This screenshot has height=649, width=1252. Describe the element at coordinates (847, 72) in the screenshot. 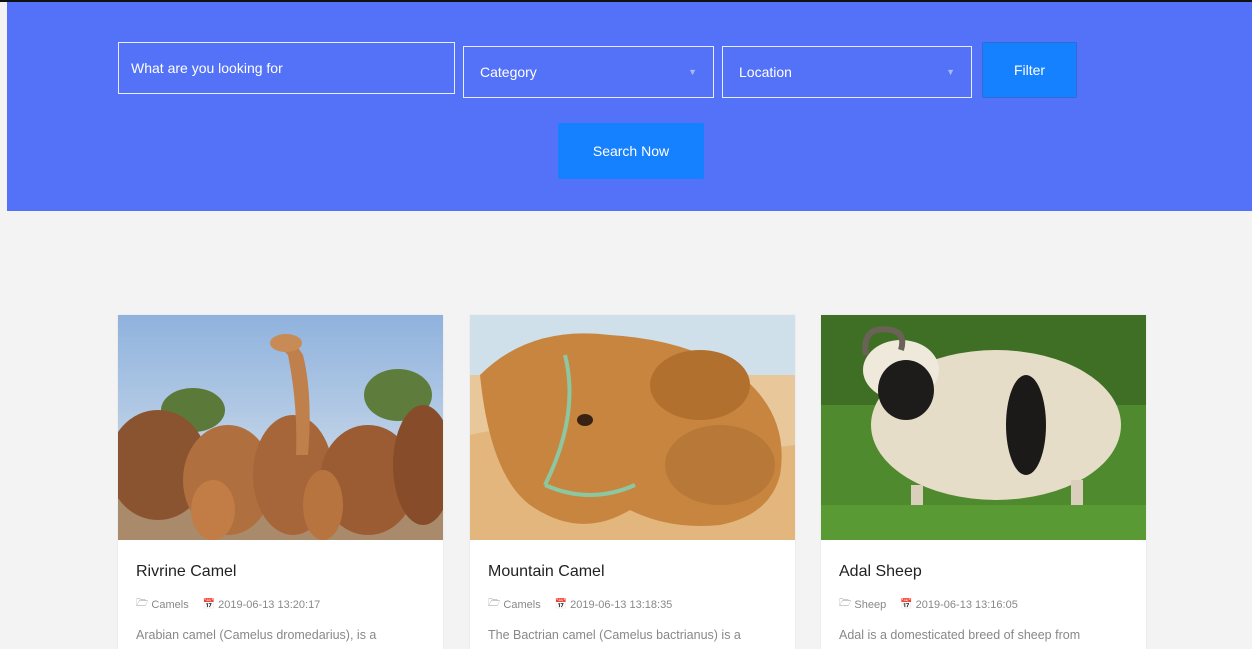

I see `location-select: Location ▼` at that location.